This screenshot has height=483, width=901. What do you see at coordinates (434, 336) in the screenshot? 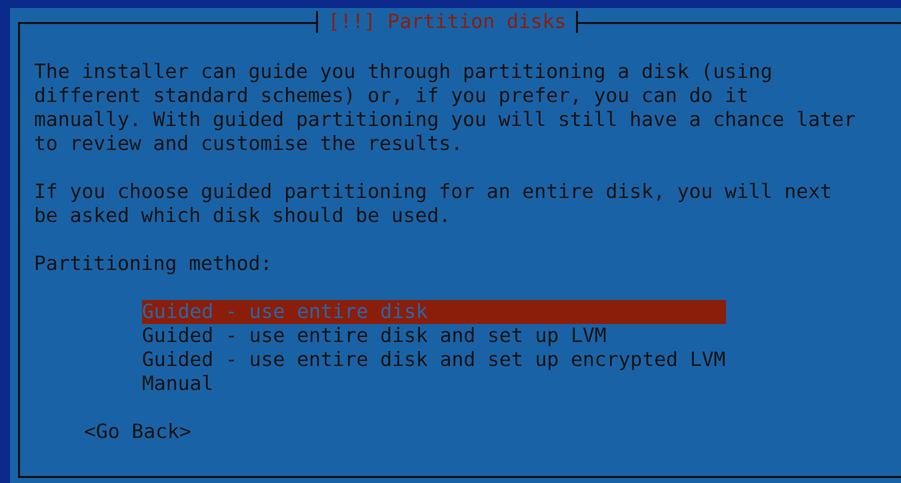
I see `menu-option: Guided - use entire disk and set up LVM` at bounding box center [434, 336].